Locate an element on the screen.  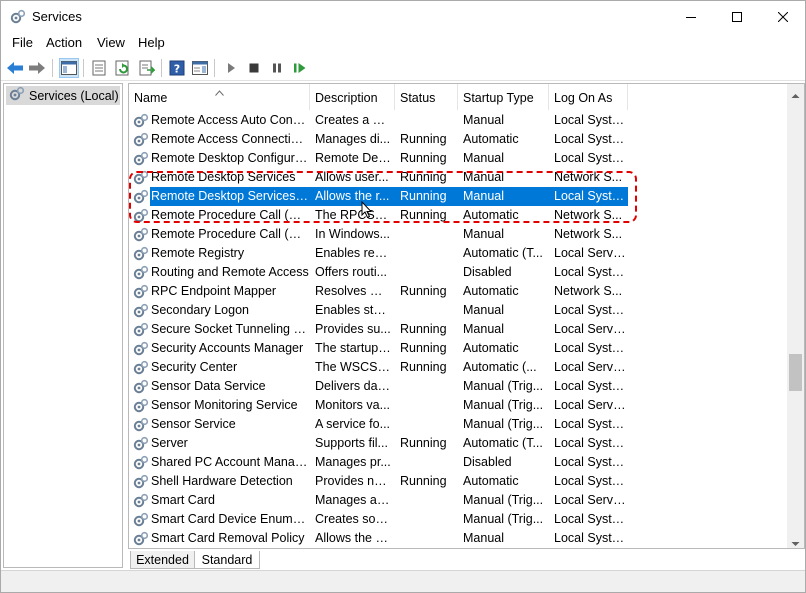
column-header-name: Name is located at coordinates (219, 97).